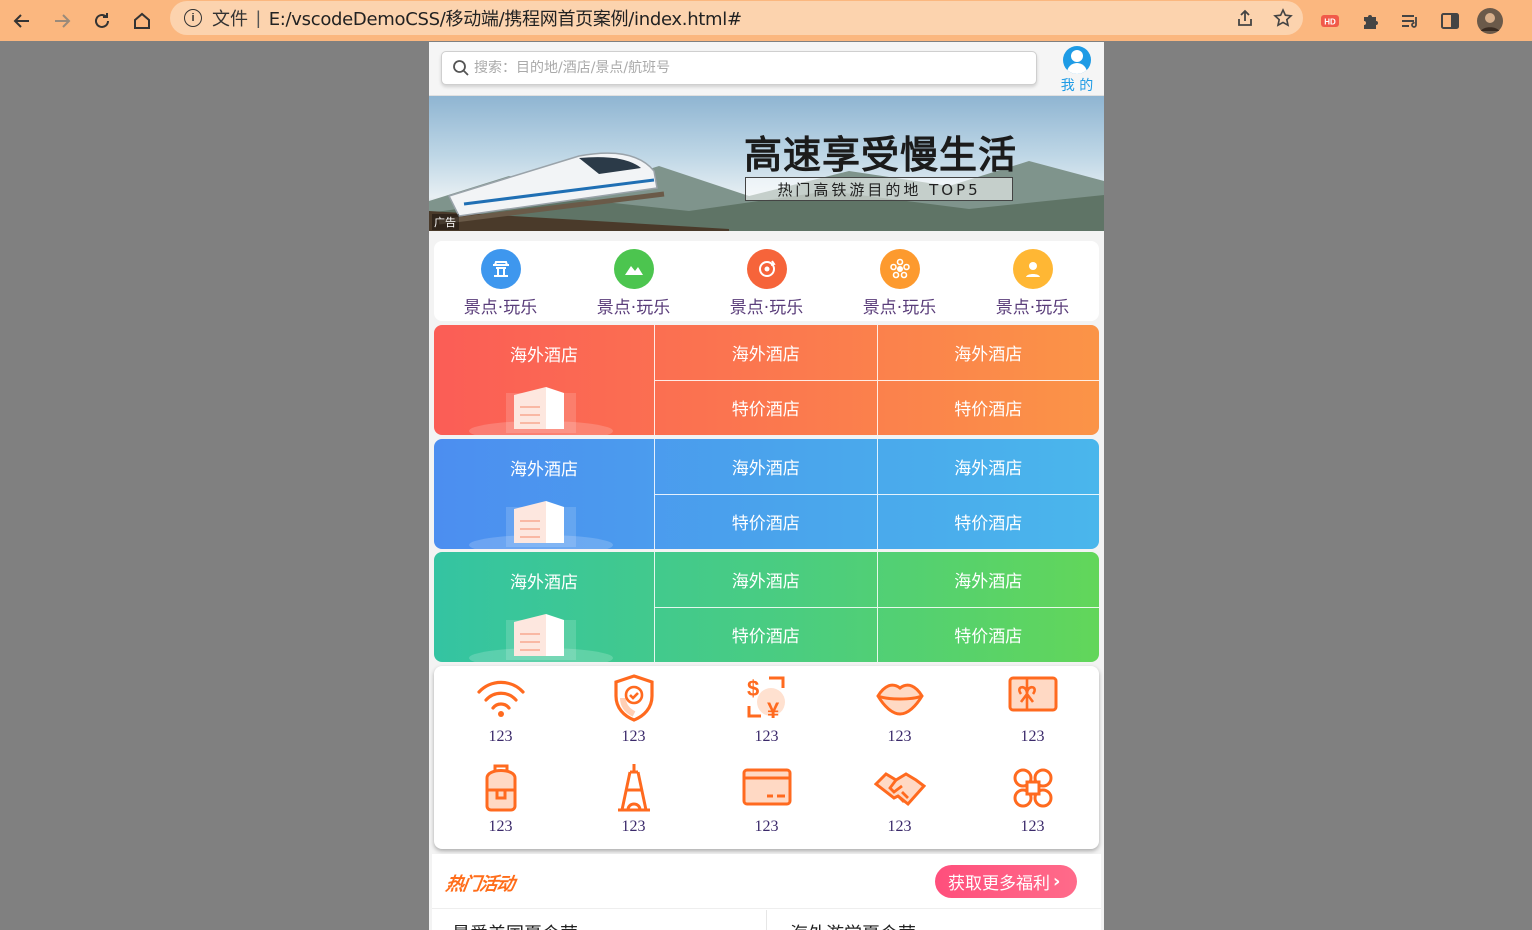  I want to click on flight-row: 海外酒店 海外酒店 特价酒店 海外酒店 特价酒店, so click(766, 494).